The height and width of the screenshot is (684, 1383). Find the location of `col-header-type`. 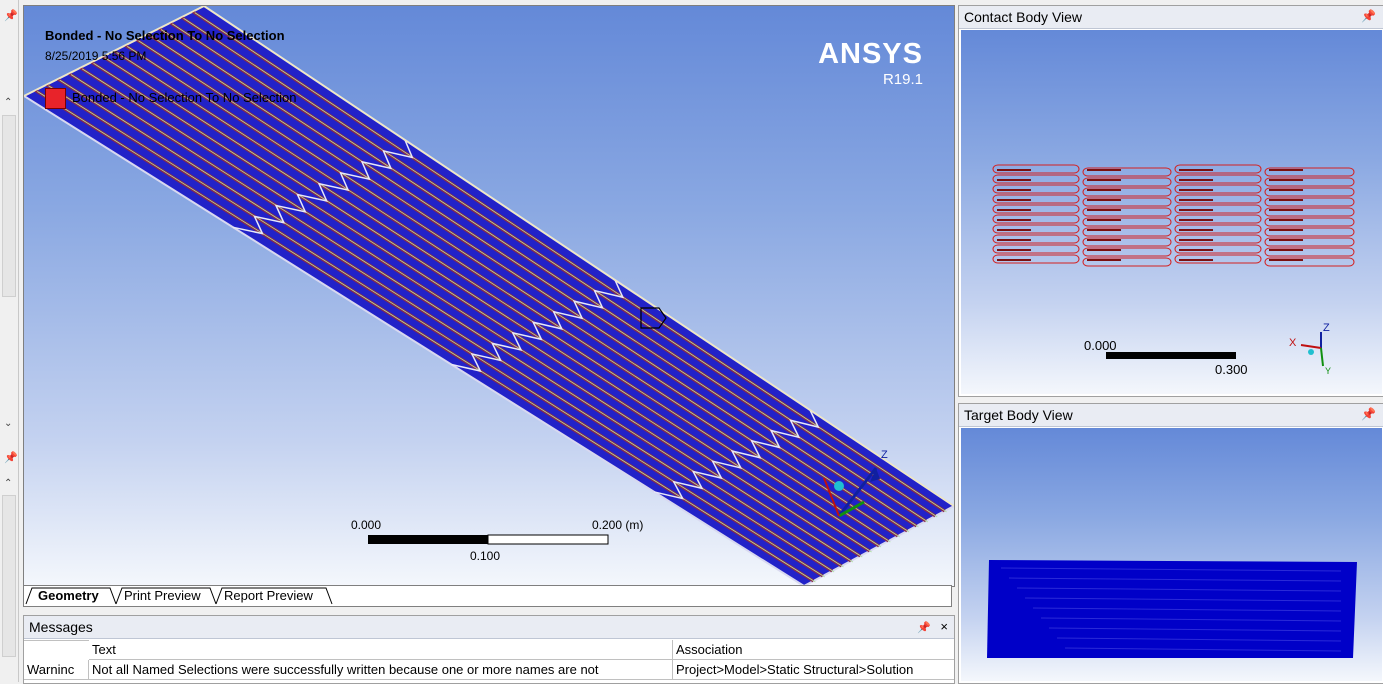

col-header-type is located at coordinates (56, 640).